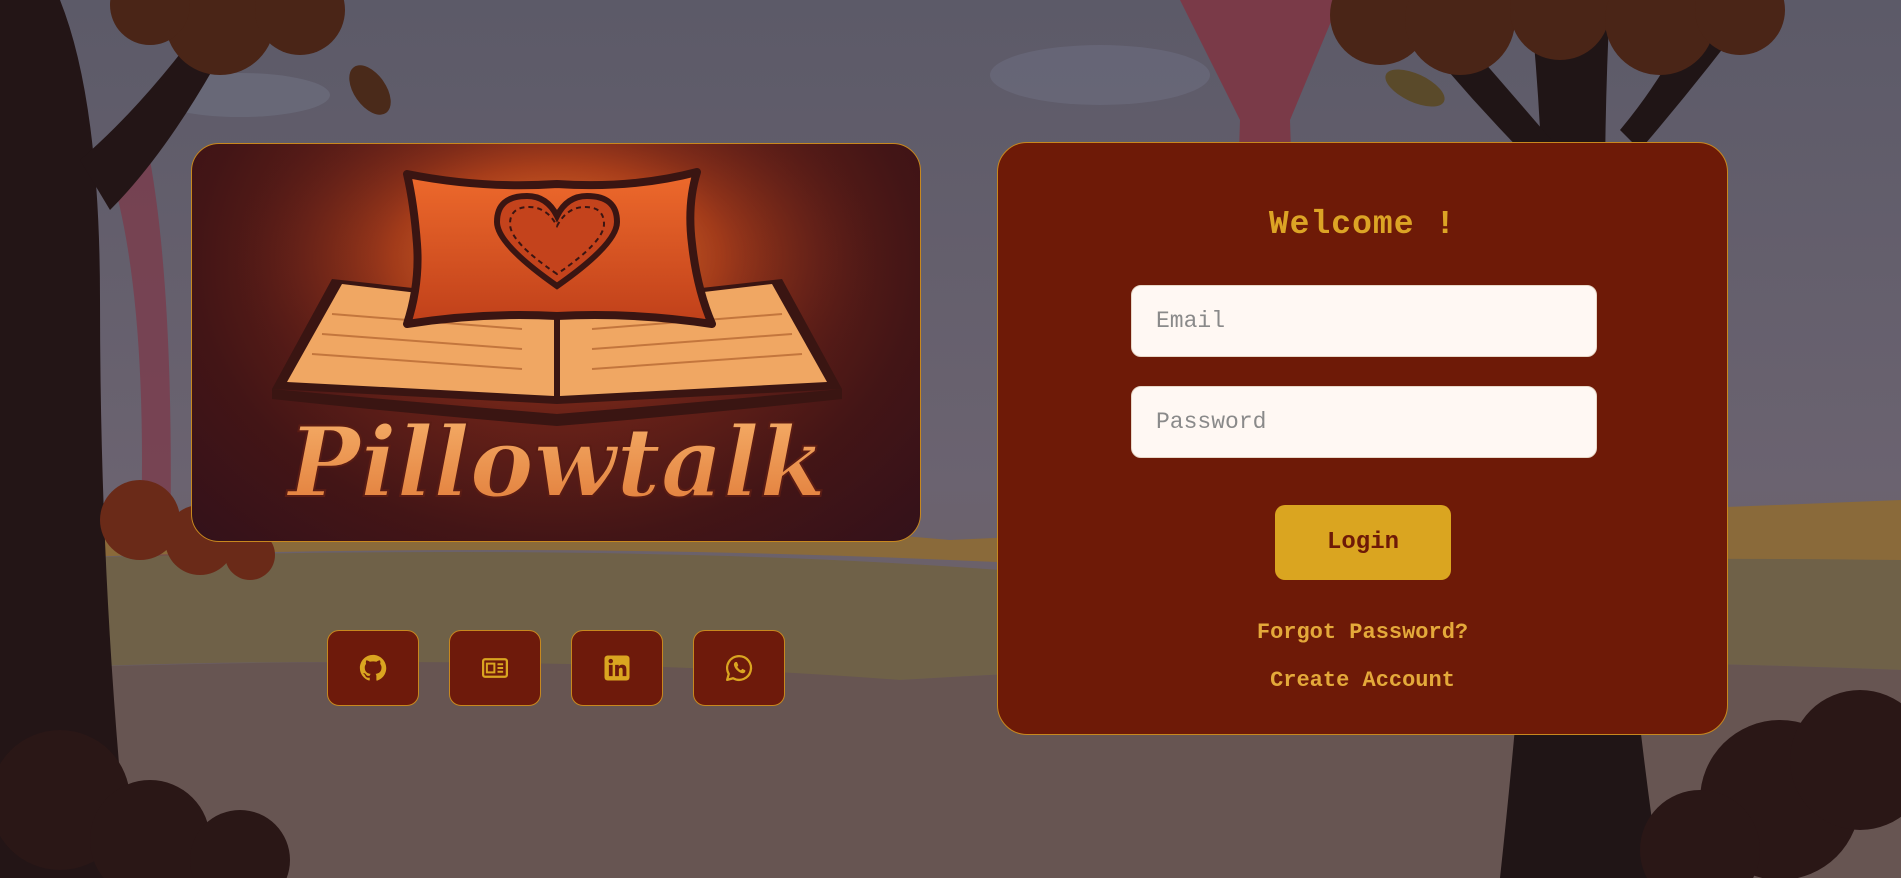 The height and width of the screenshot is (878, 1901). I want to click on svg-text: Pillowtalk, so click(555, 462).